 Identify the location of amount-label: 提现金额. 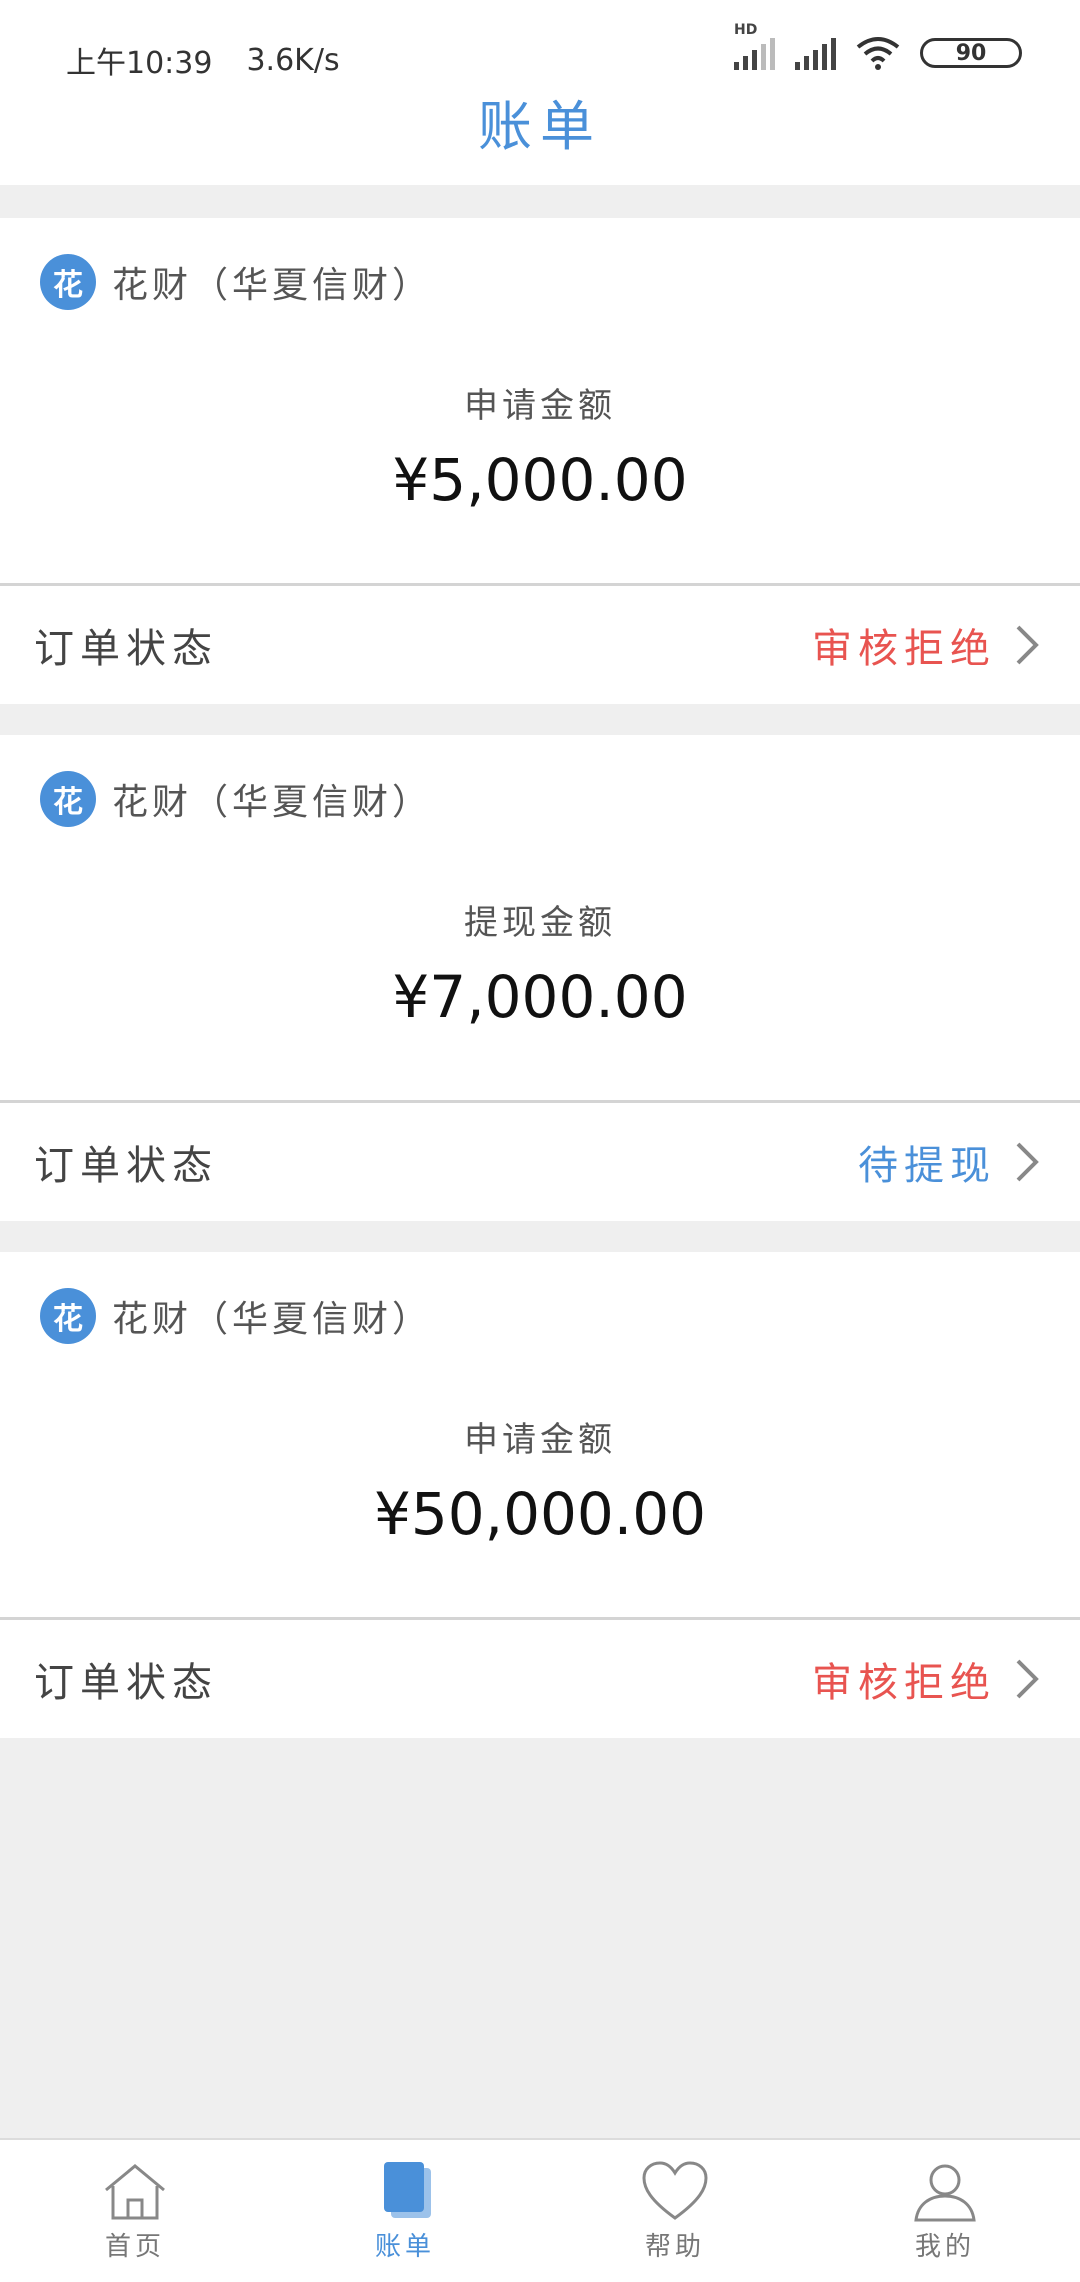
(540, 923).